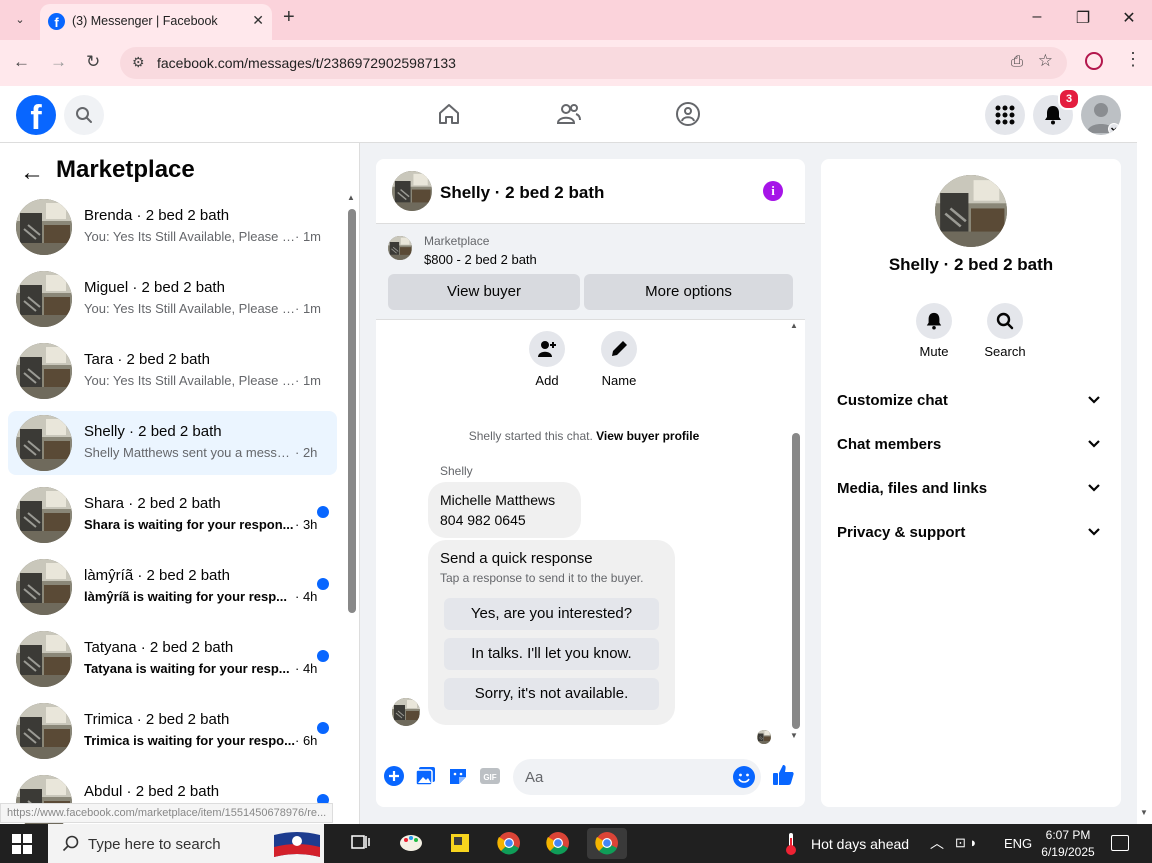 This screenshot has height=863, width=1152. Describe the element at coordinates (647, 436) in the screenshot. I see `view-buyer-profile-link: View buyer profile` at that location.